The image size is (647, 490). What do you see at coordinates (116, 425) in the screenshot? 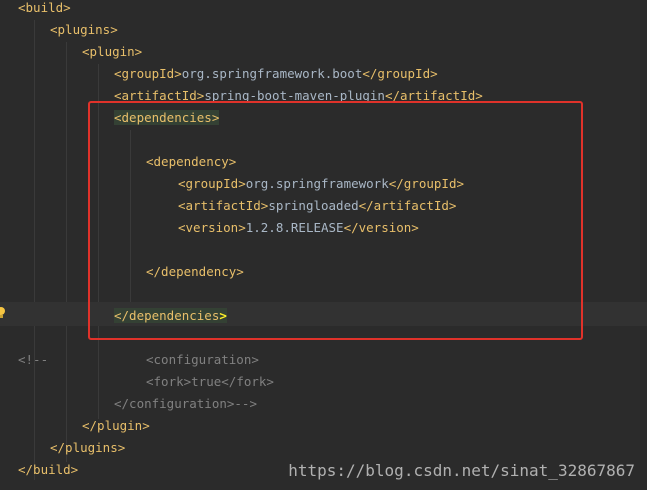
I see `plugin-close-tag: </plugin>` at bounding box center [116, 425].